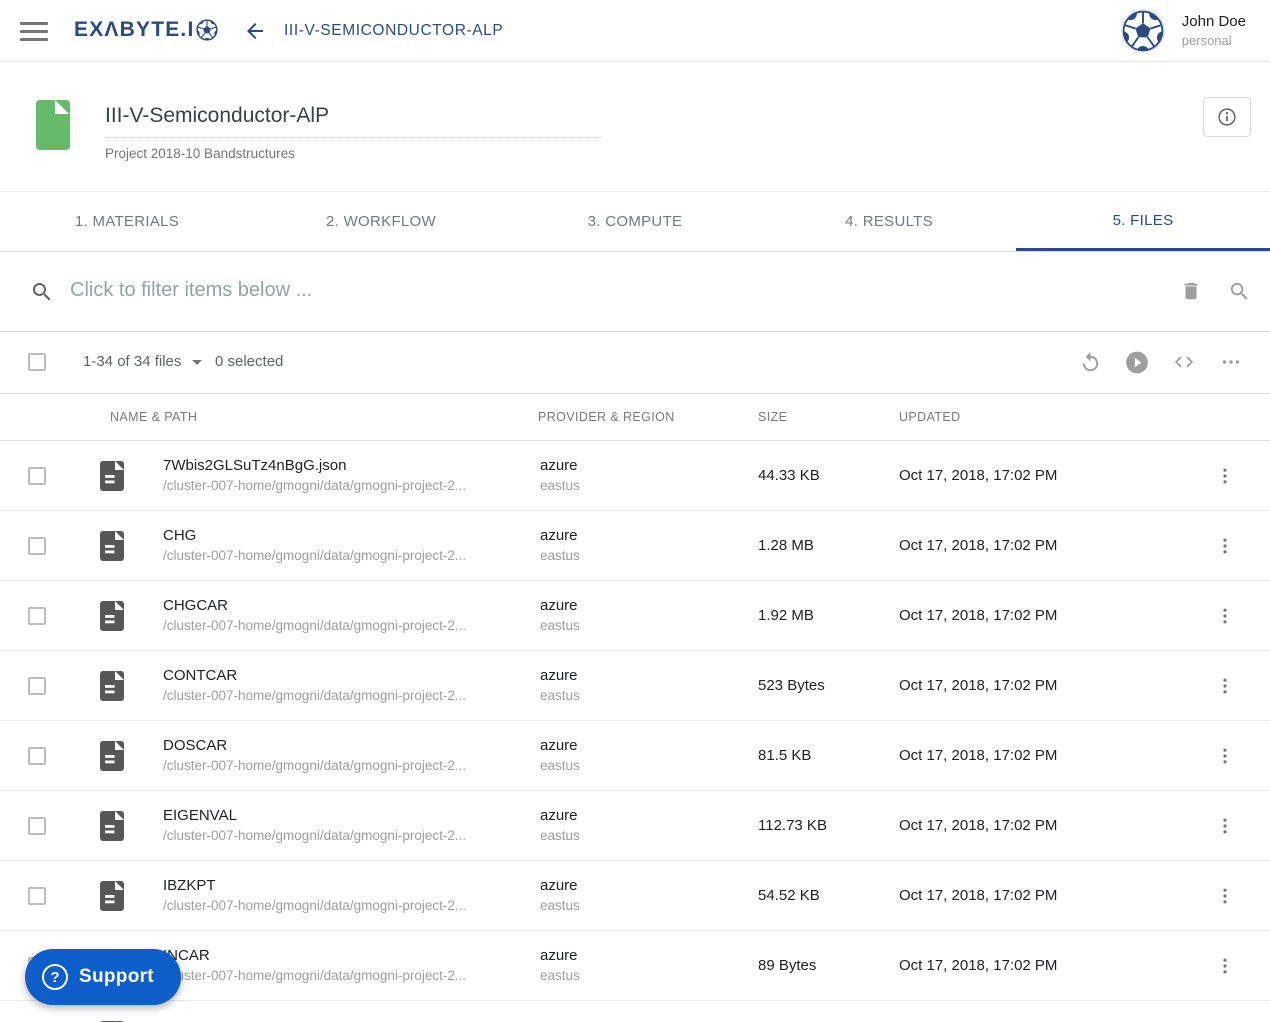 Image resolution: width=1270 pixels, height=1022 pixels. Describe the element at coordinates (34, 31) in the screenshot. I see `menu-icon` at that location.